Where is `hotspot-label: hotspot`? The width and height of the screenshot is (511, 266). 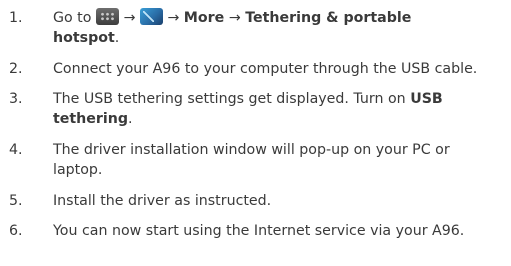
hotspot-label: hotspot is located at coordinates (84, 38).